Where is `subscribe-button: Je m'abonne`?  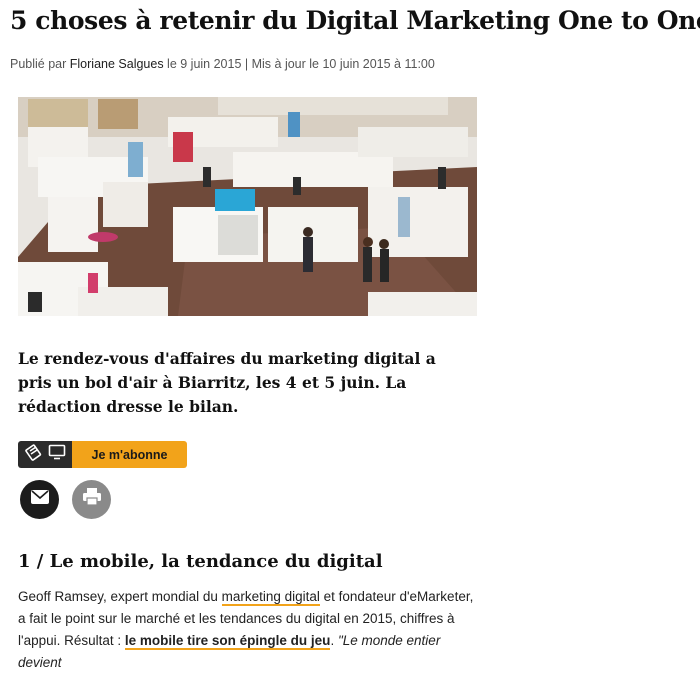
subscribe-button: Je m'abonne is located at coordinates (129, 454).